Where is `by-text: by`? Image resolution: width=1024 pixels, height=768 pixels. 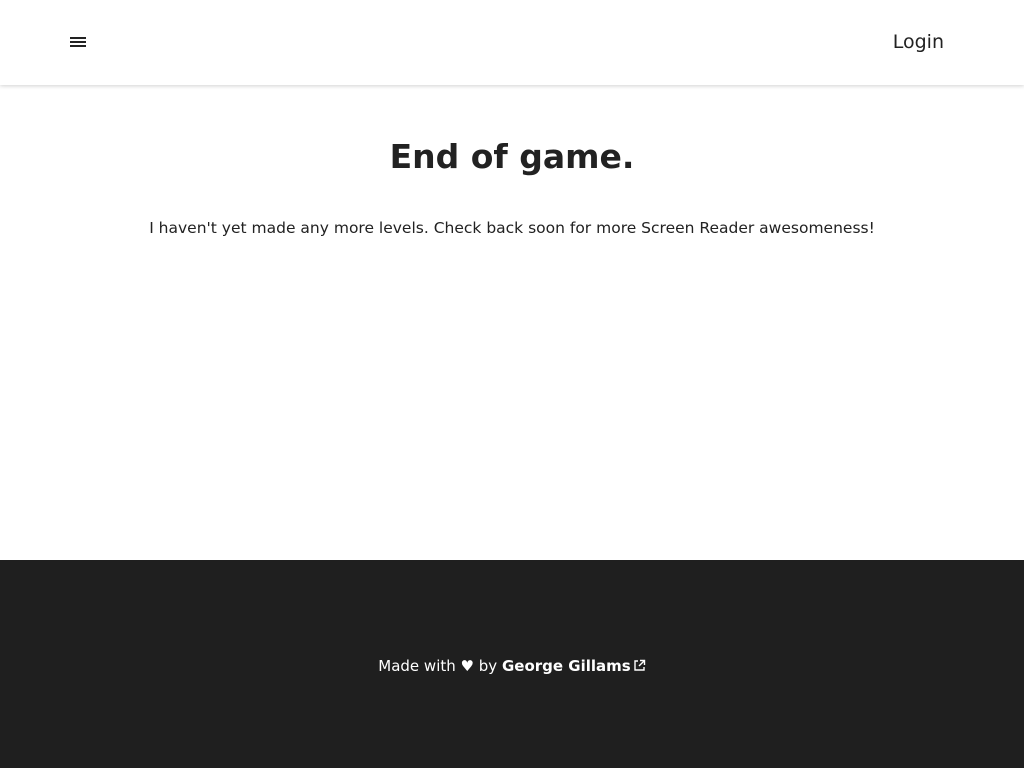
by-text: by is located at coordinates (488, 666).